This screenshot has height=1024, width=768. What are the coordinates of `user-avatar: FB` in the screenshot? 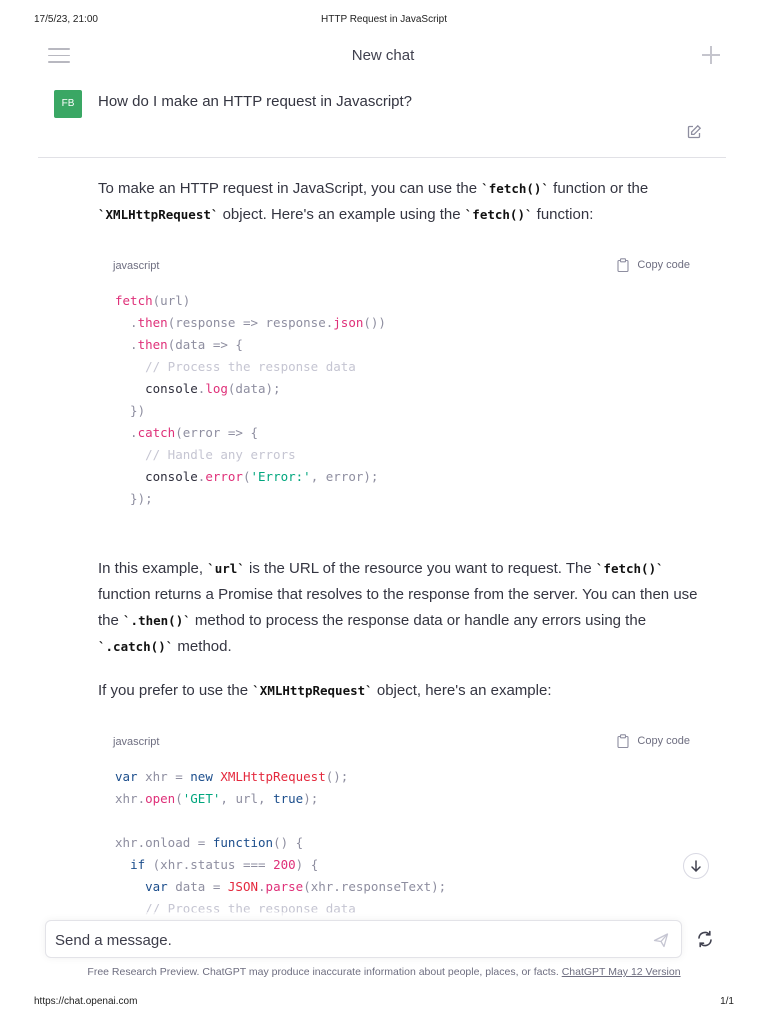 It's located at (68, 104).